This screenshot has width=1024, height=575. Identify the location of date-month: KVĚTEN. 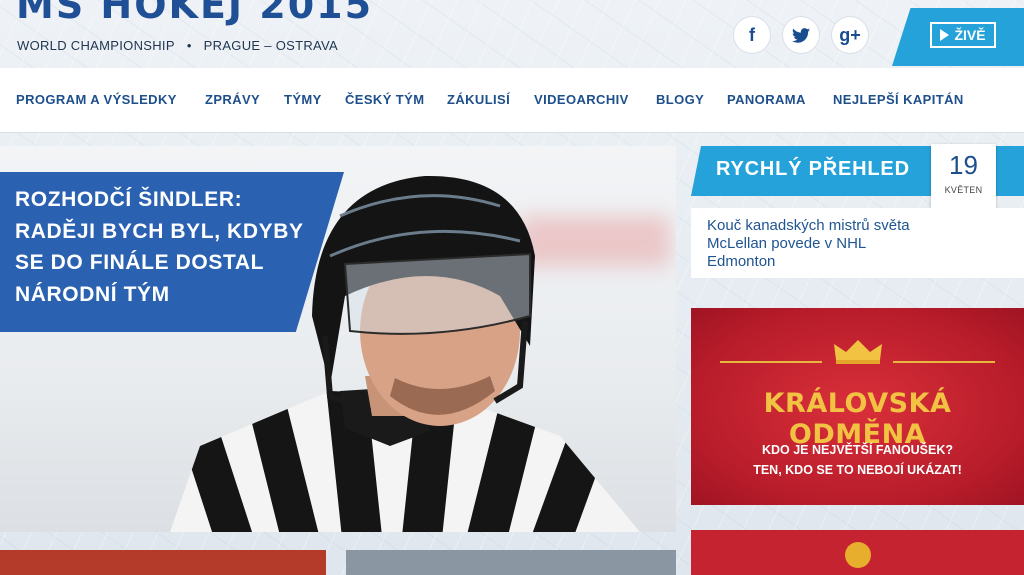
(963, 190).